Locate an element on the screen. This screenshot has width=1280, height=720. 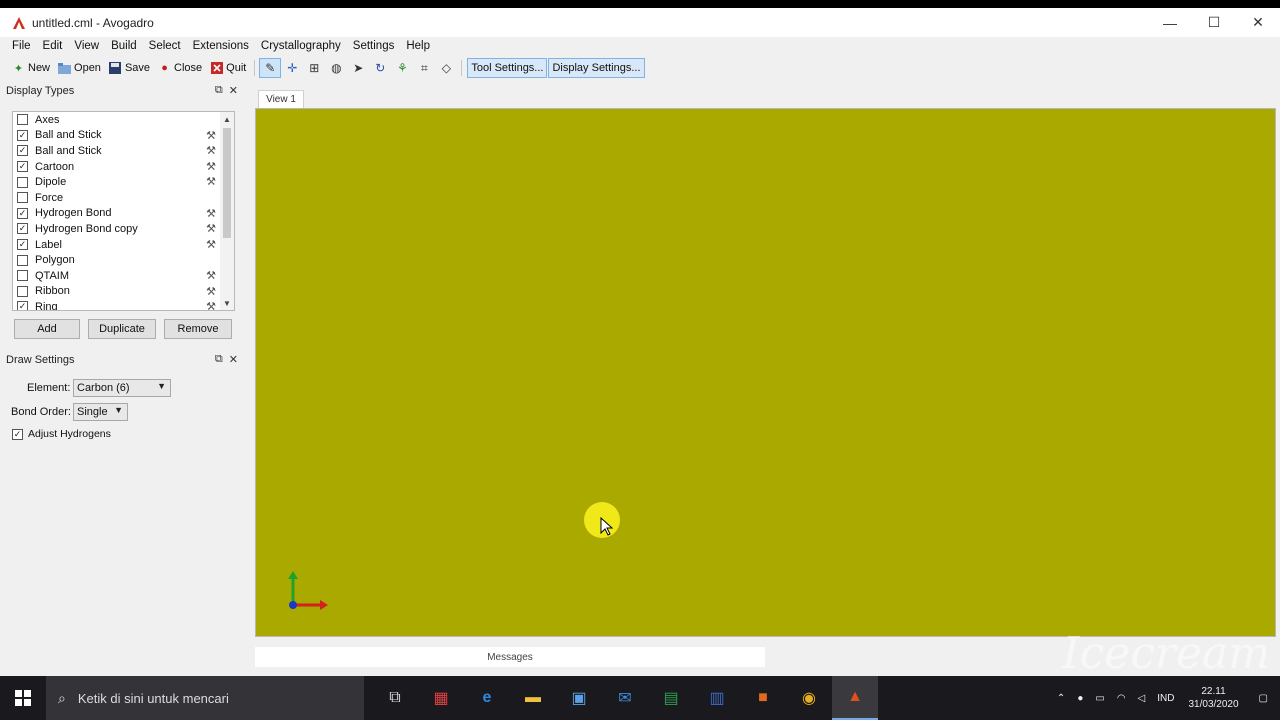
spreadsheet-app-icon: ▤ is located at coordinates (671, 698).